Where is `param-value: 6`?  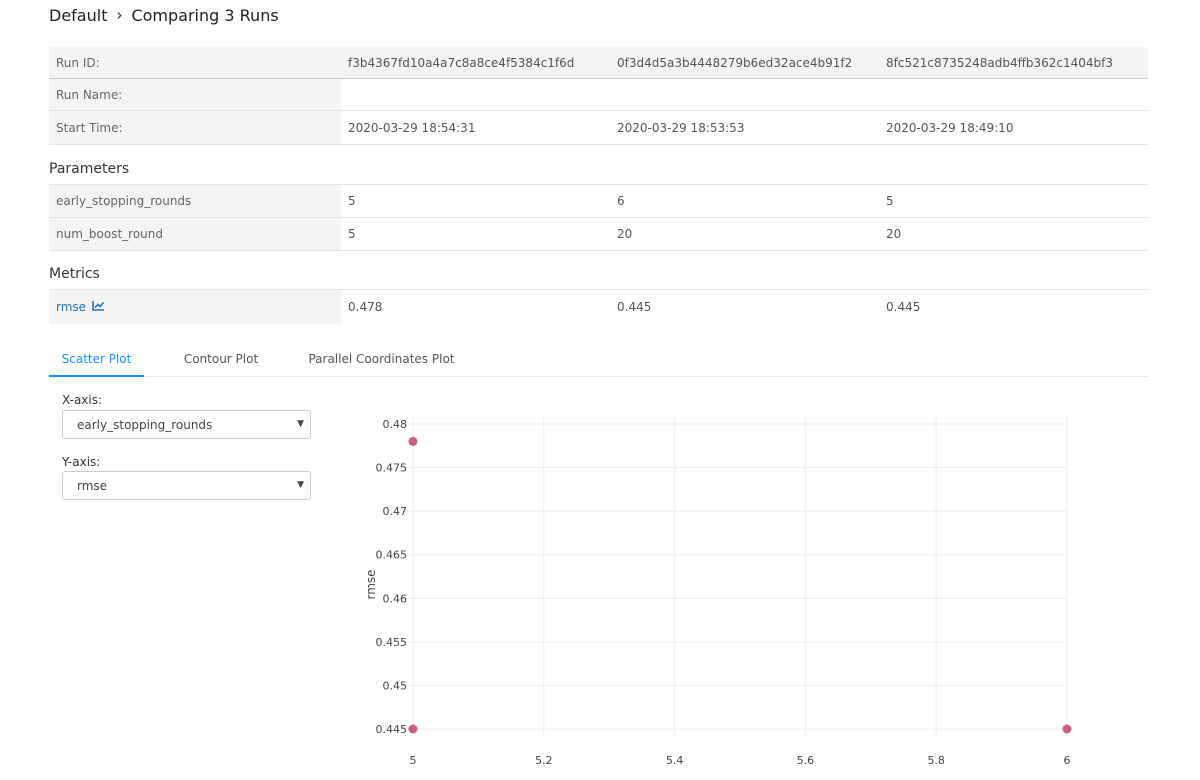 param-value: 6 is located at coordinates (621, 201).